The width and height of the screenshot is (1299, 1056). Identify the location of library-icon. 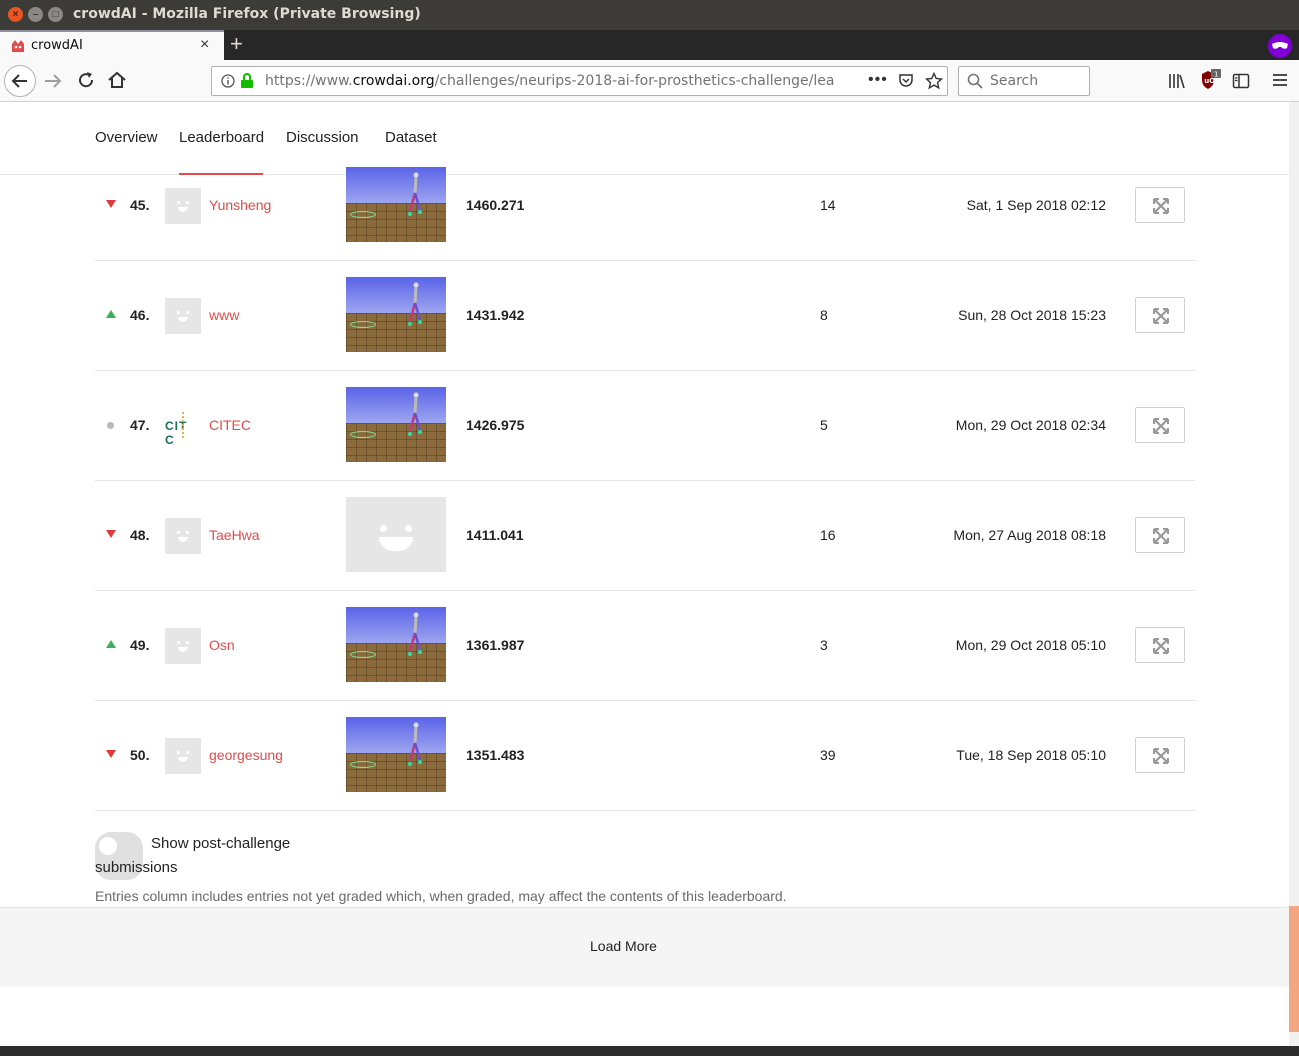
(1177, 81).